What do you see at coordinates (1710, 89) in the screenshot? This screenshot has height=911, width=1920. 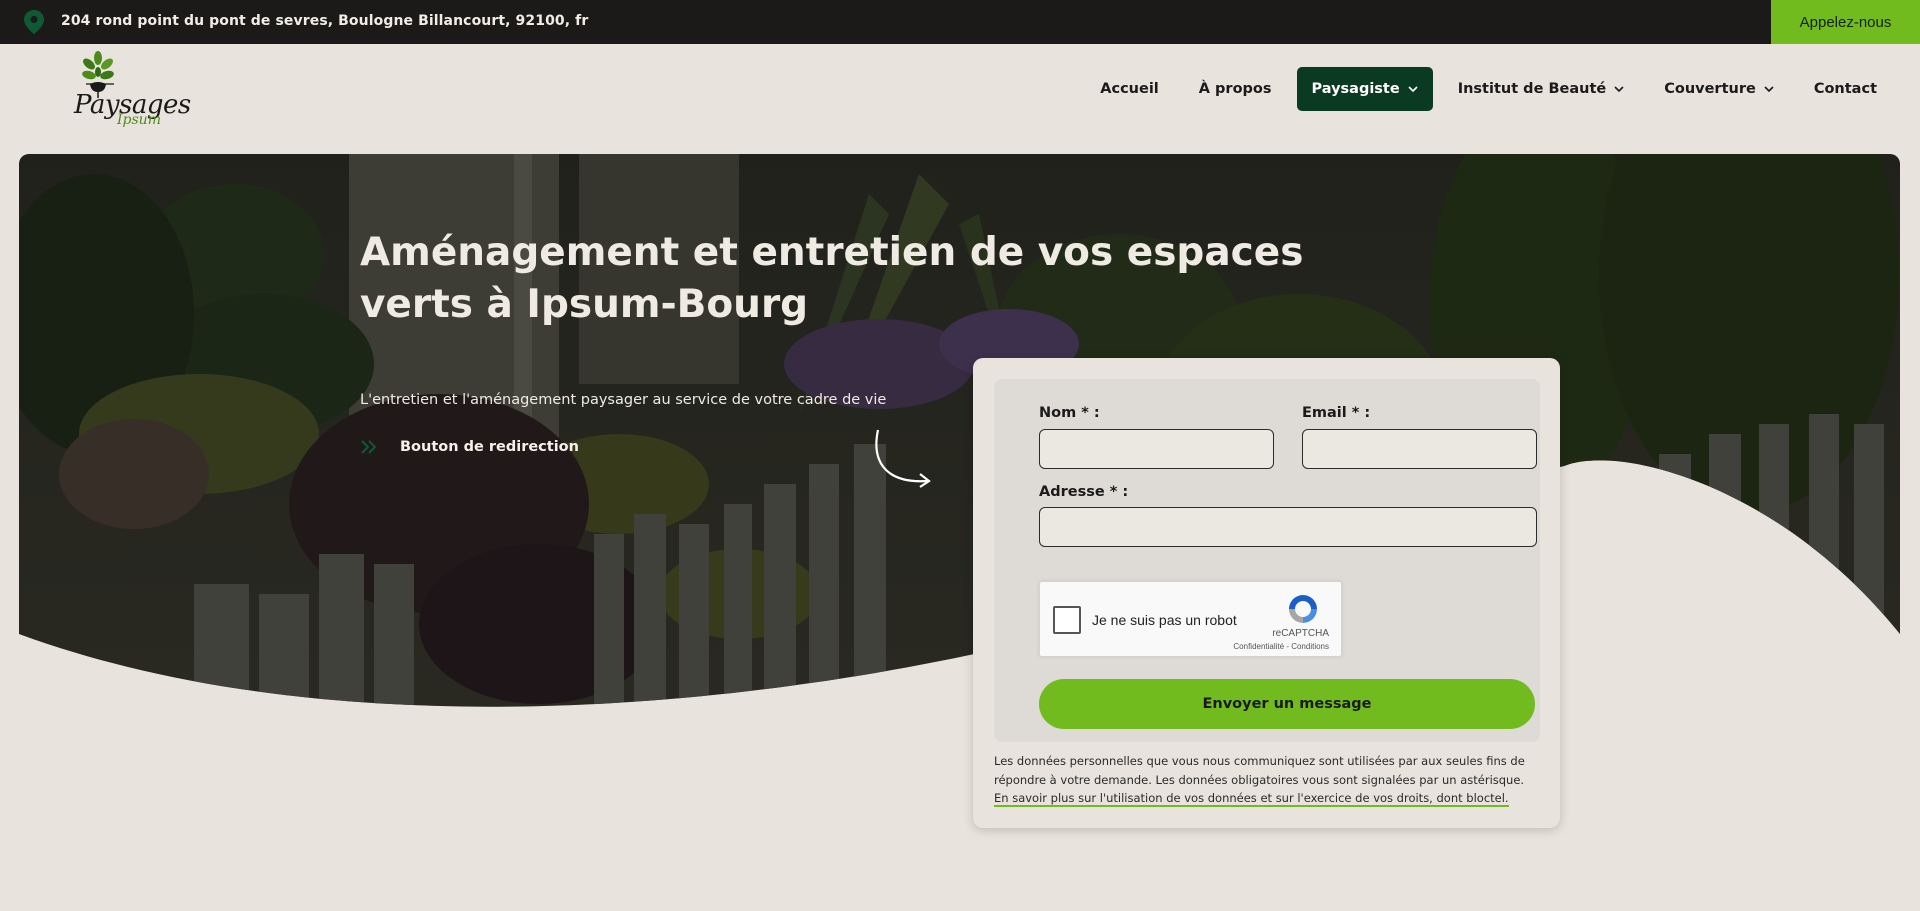 I see `nav-label: Couverture` at bounding box center [1710, 89].